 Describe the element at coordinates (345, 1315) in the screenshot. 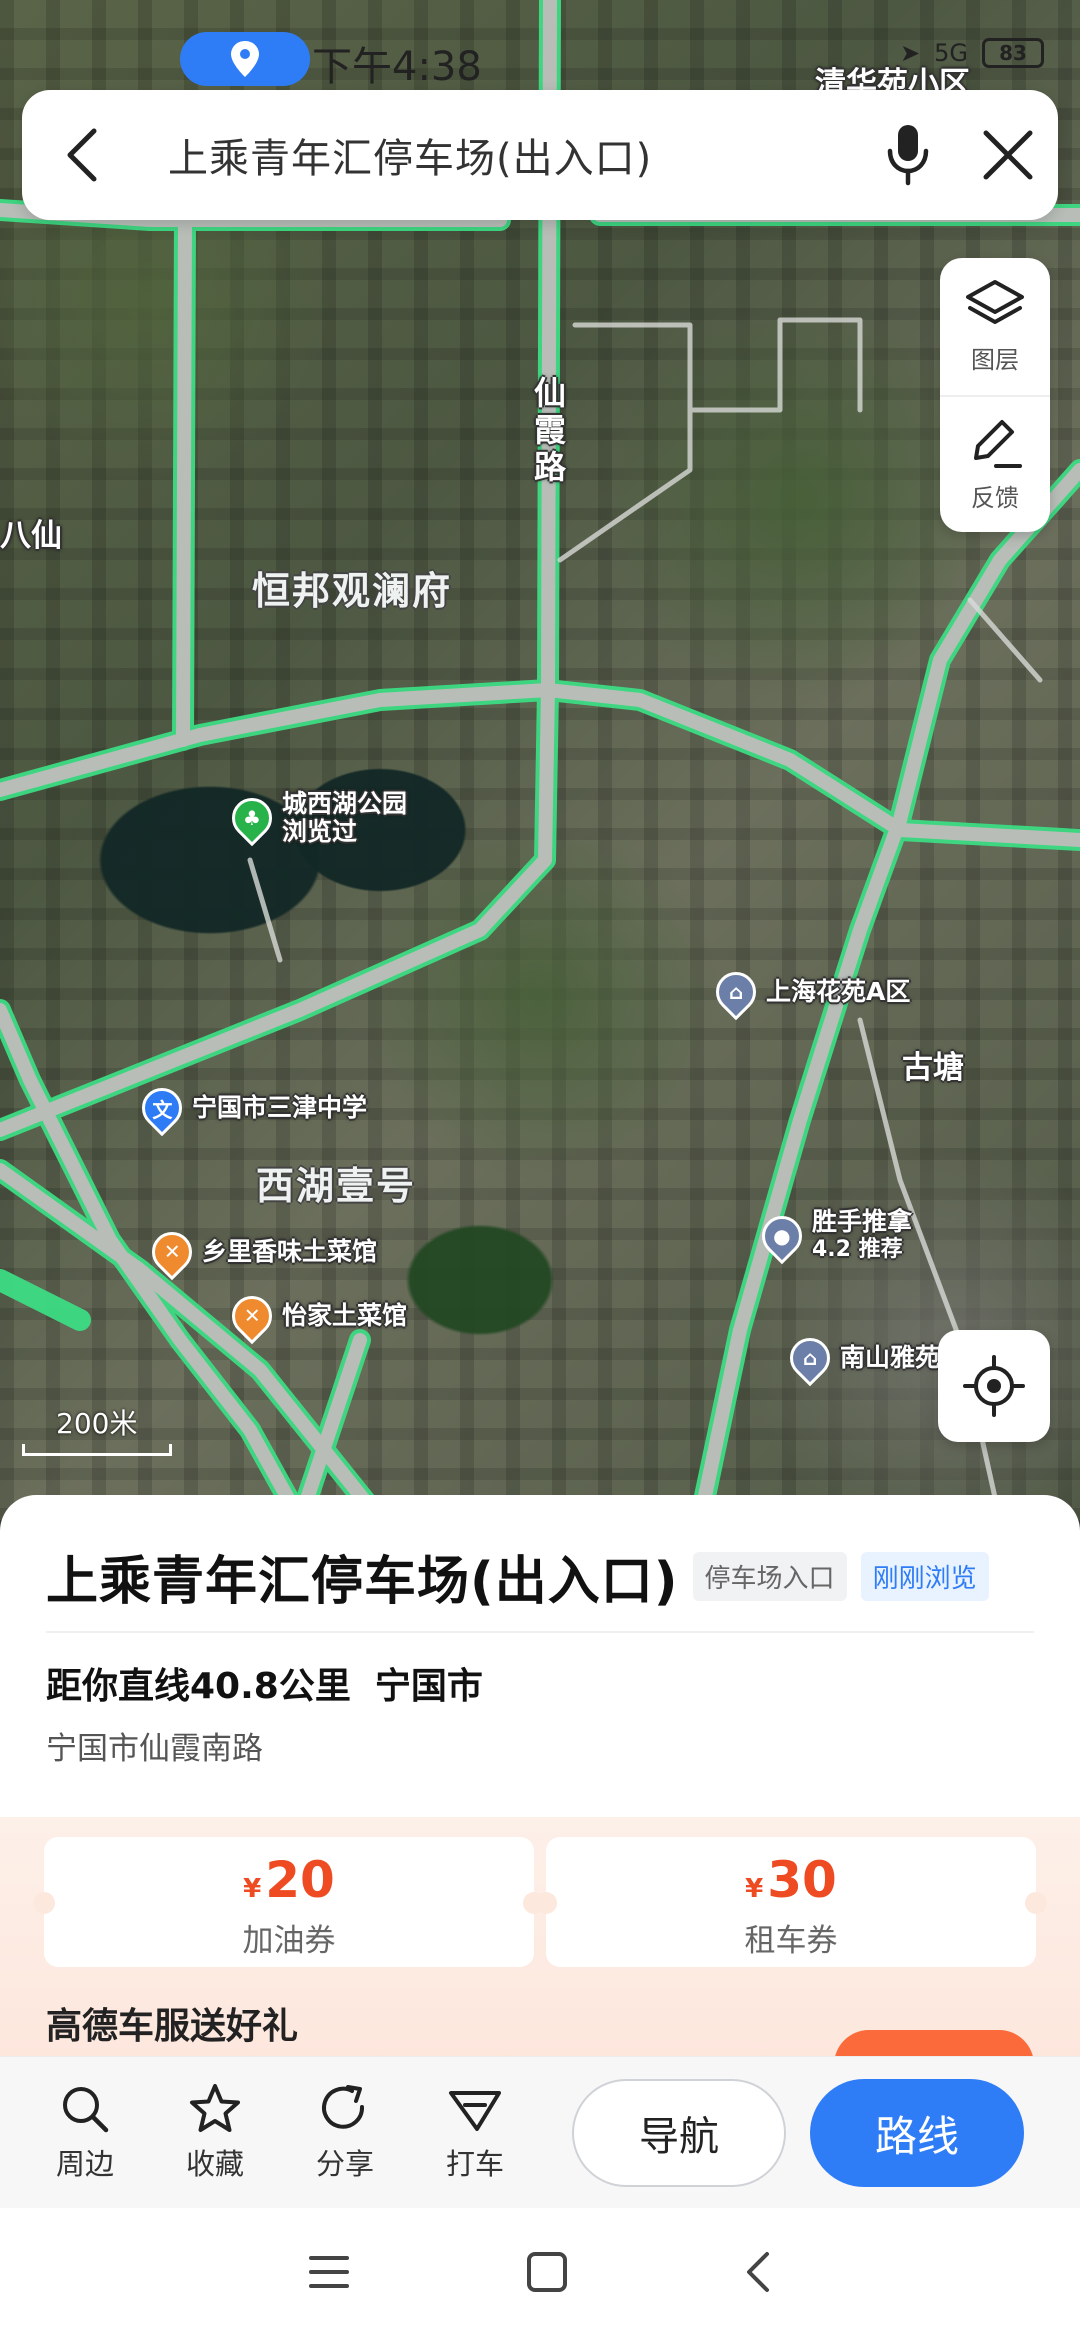

I see `poi-restaurant-2-name: 怡家土菜馆` at that location.